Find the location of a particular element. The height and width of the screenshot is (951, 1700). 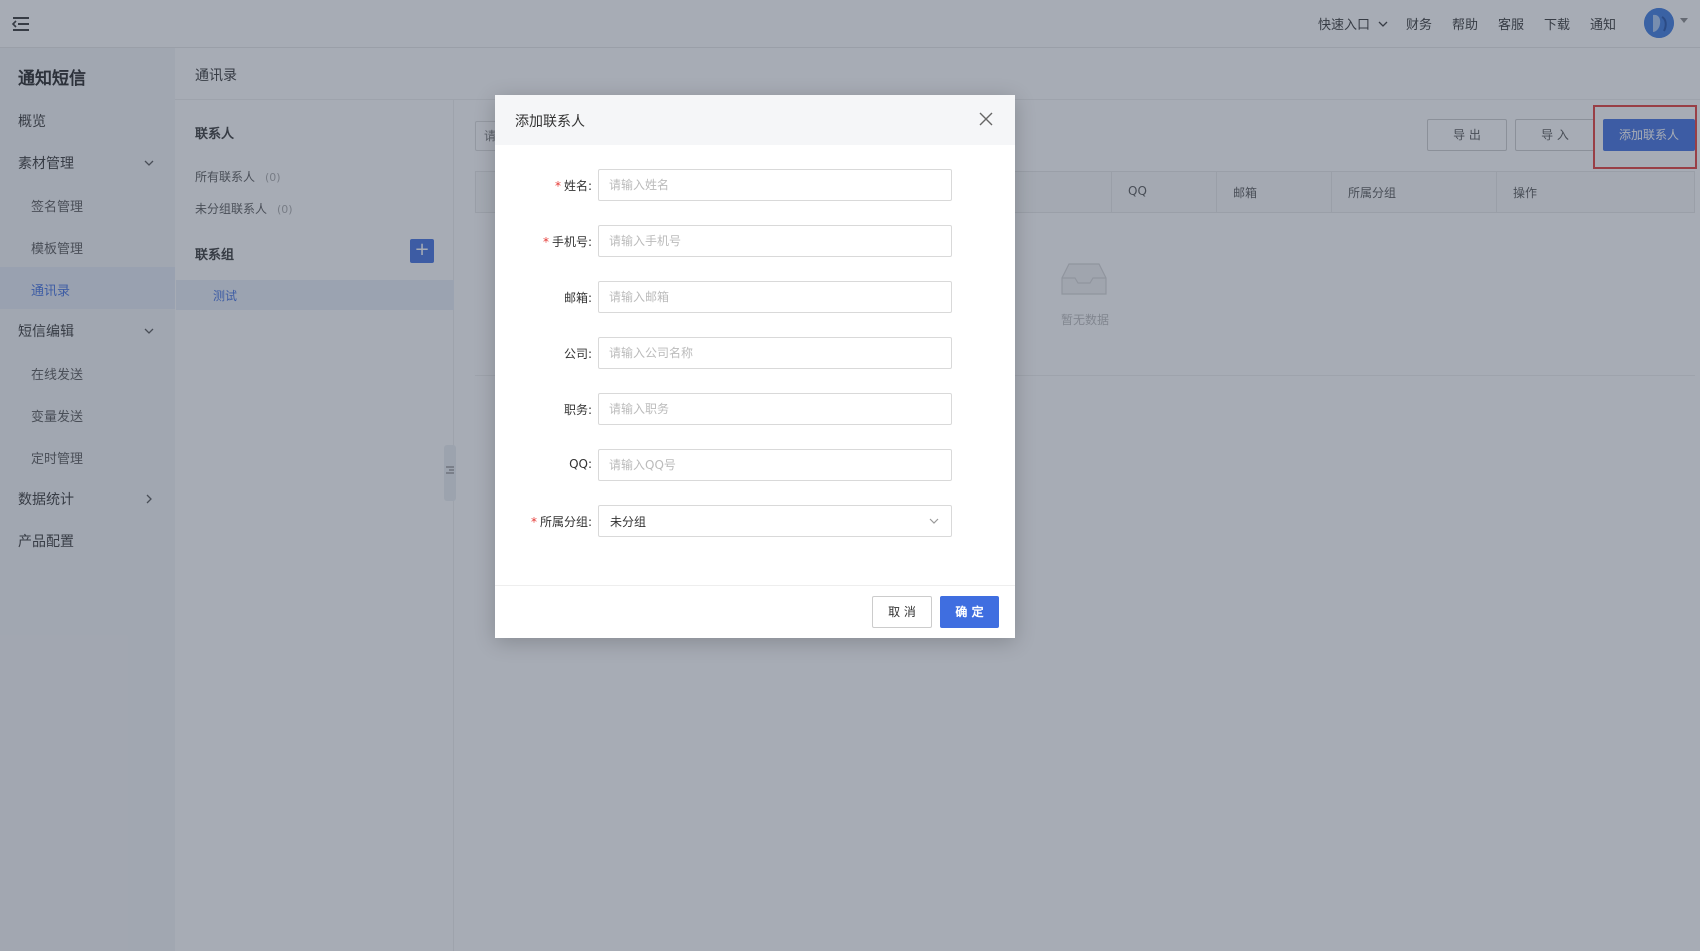

group-select is located at coordinates (775, 521).